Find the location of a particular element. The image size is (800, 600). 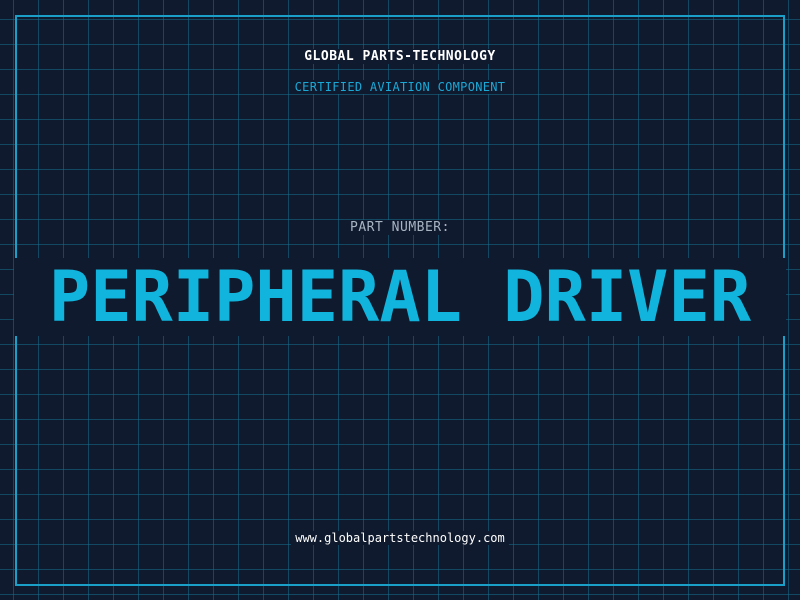

part-number-label: PART NUMBER: is located at coordinates (400, 227).